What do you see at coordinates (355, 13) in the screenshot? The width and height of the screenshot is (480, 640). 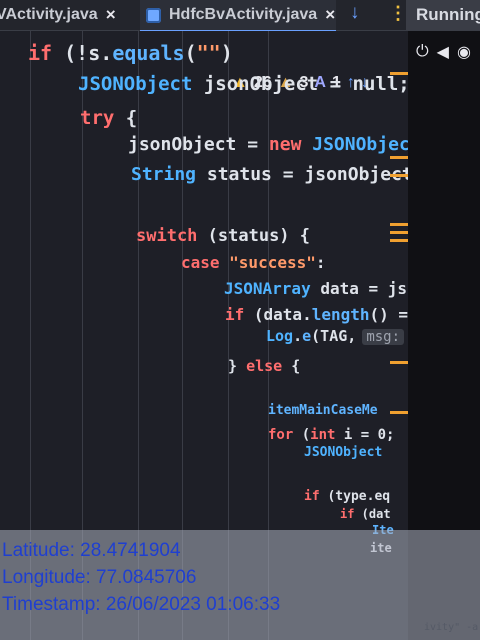 I see `download-icon: ↓` at bounding box center [355, 13].